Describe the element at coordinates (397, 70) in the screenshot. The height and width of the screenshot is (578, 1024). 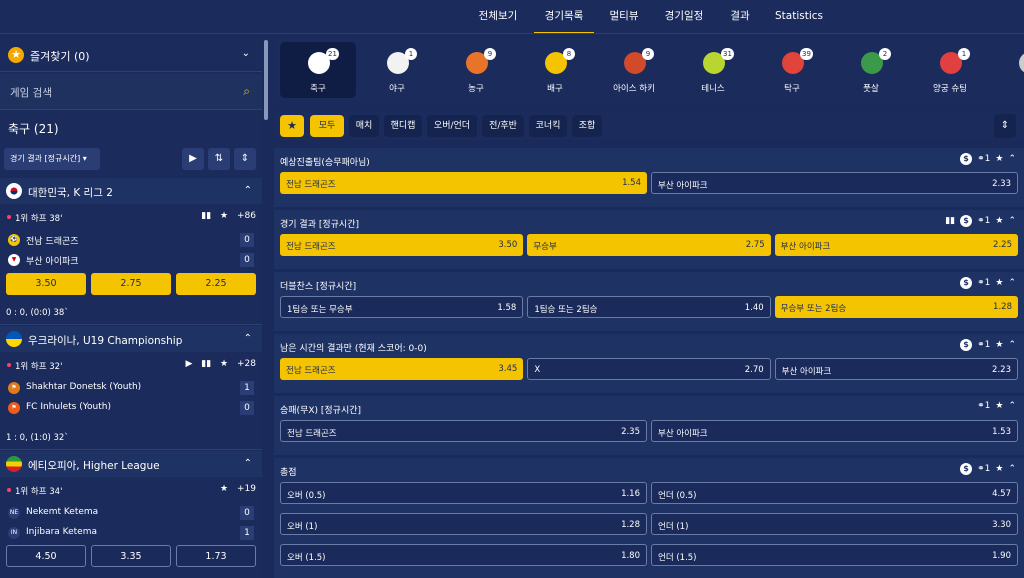
I see `sport-tab: 1 야구` at that location.